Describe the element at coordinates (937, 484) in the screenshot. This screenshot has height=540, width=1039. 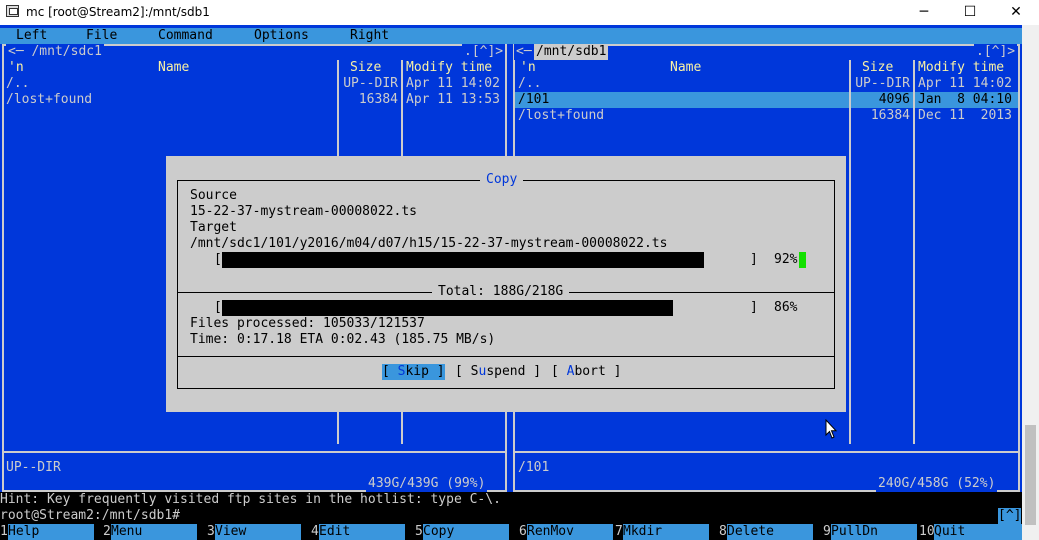
I see `right-disk-usage: 240G/458G (52%)` at that location.